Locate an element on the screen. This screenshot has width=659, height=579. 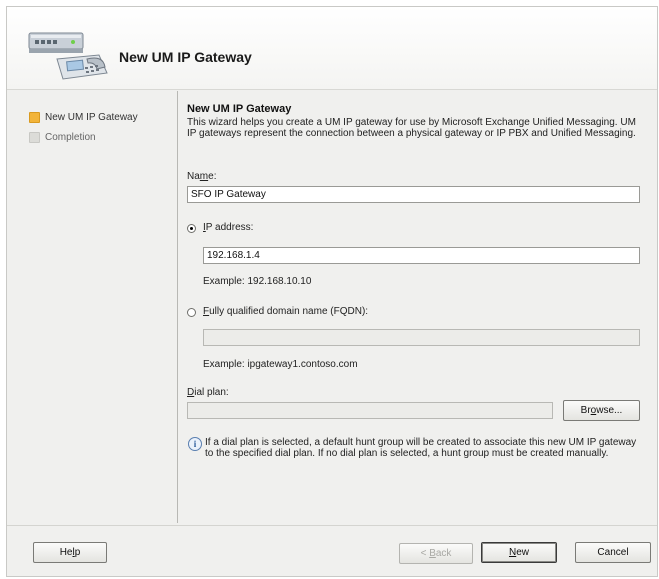
wizard-steps: New UM IP Gateway Completion is located at coordinates (83, 127).